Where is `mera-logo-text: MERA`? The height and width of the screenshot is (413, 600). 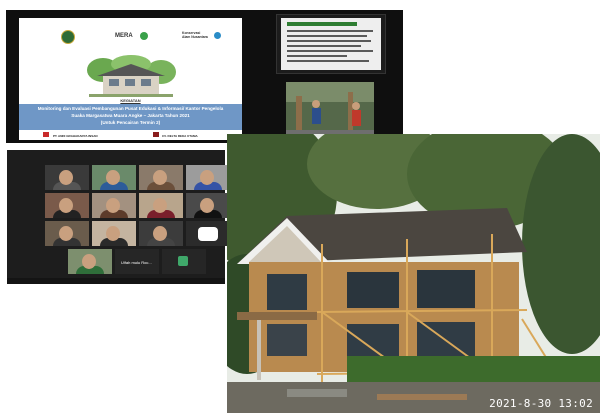
mera-logo-text: MERA is located at coordinates (124, 36).